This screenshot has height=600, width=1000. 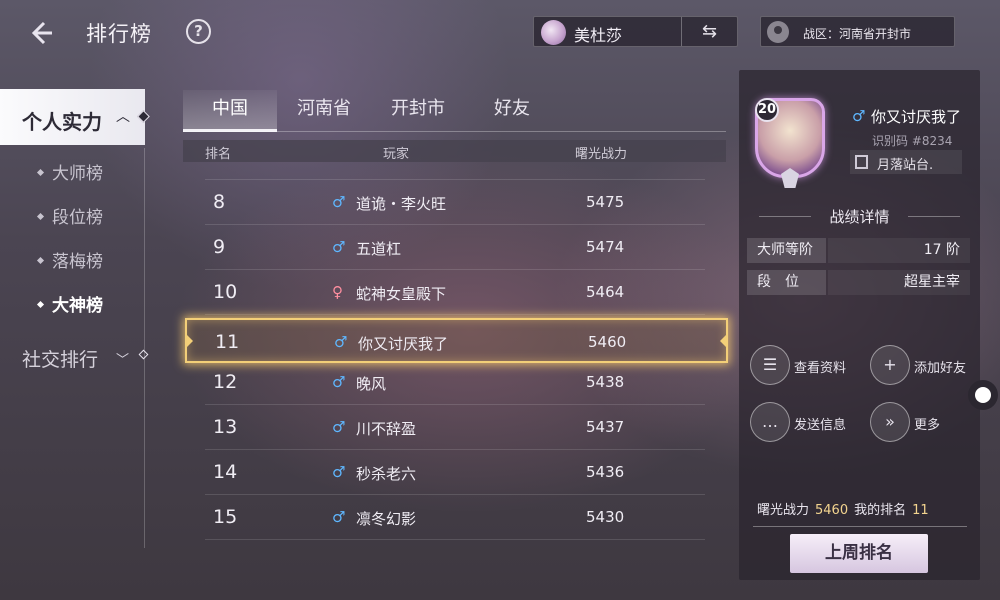 I want to click on tabs-divider, so click(x=454, y=131).